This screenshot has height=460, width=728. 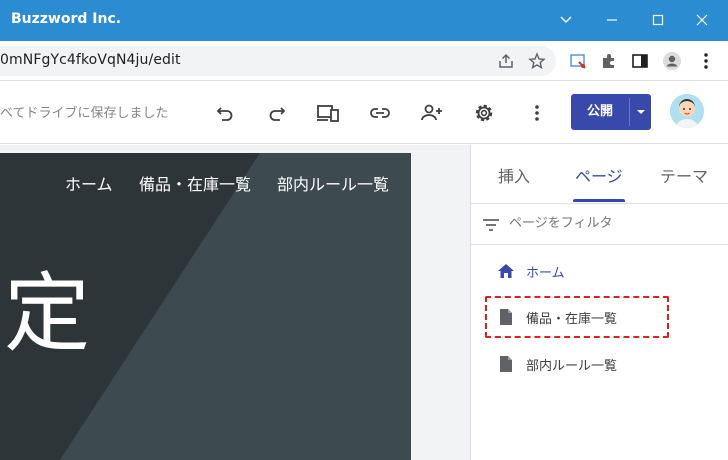 What do you see at coordinates (572, 366) in the screenshot?
I see `page-item-label: 部内ルール一覧` at bounding box center [572, 366].